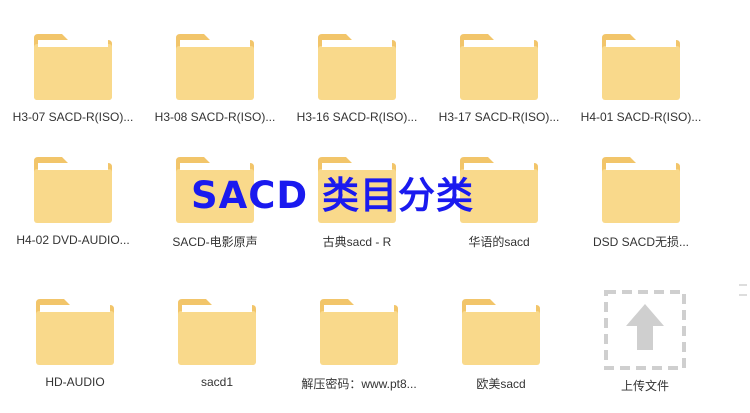 The width and height of the screenshot is (750, 413). Describe the element at coordinates (499, 242) in the screenshot. I see `folder-name: 华语的sacd` at that location.